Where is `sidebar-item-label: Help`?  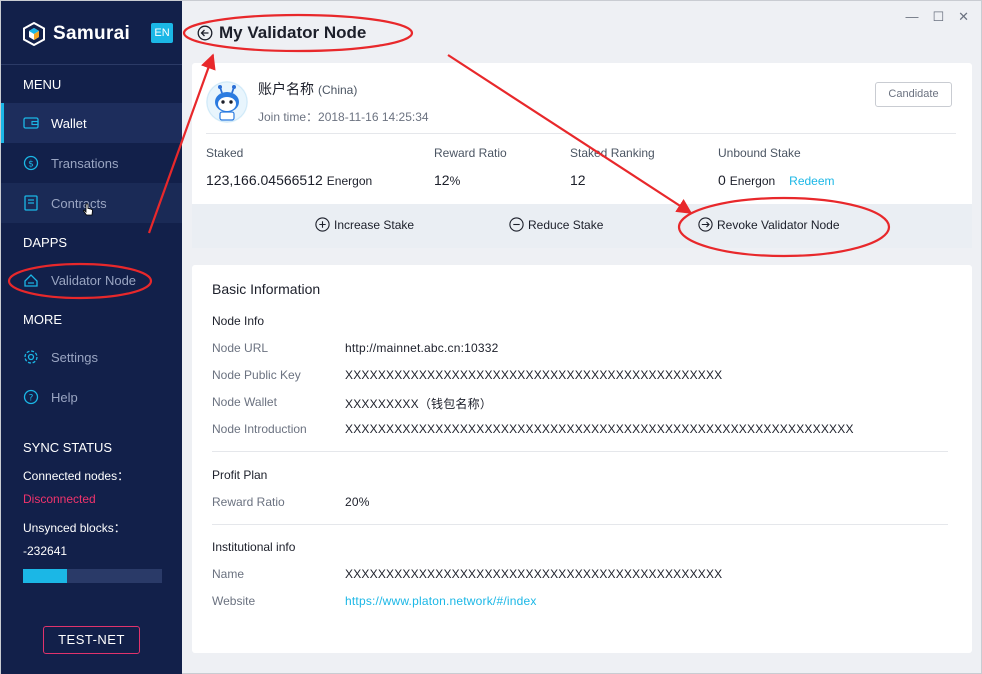
sidebar-item-label: Help is located at coordinates (64, 397).